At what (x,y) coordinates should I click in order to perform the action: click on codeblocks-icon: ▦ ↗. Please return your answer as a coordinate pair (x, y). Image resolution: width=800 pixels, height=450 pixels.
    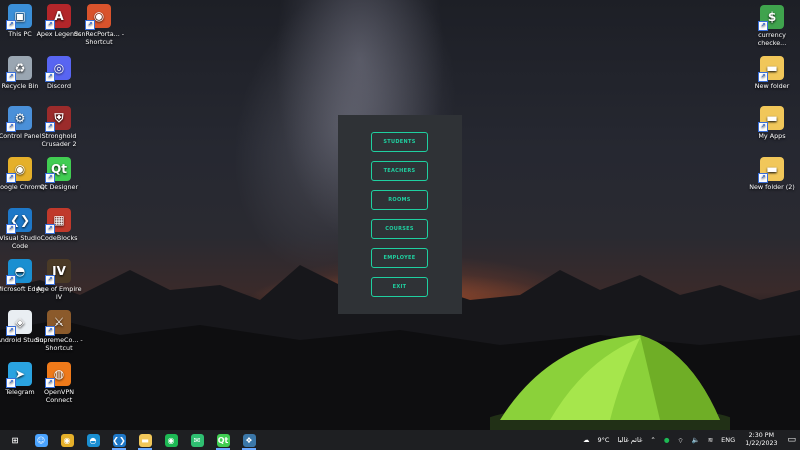
    Looking at the image, I should click on (58, 221).